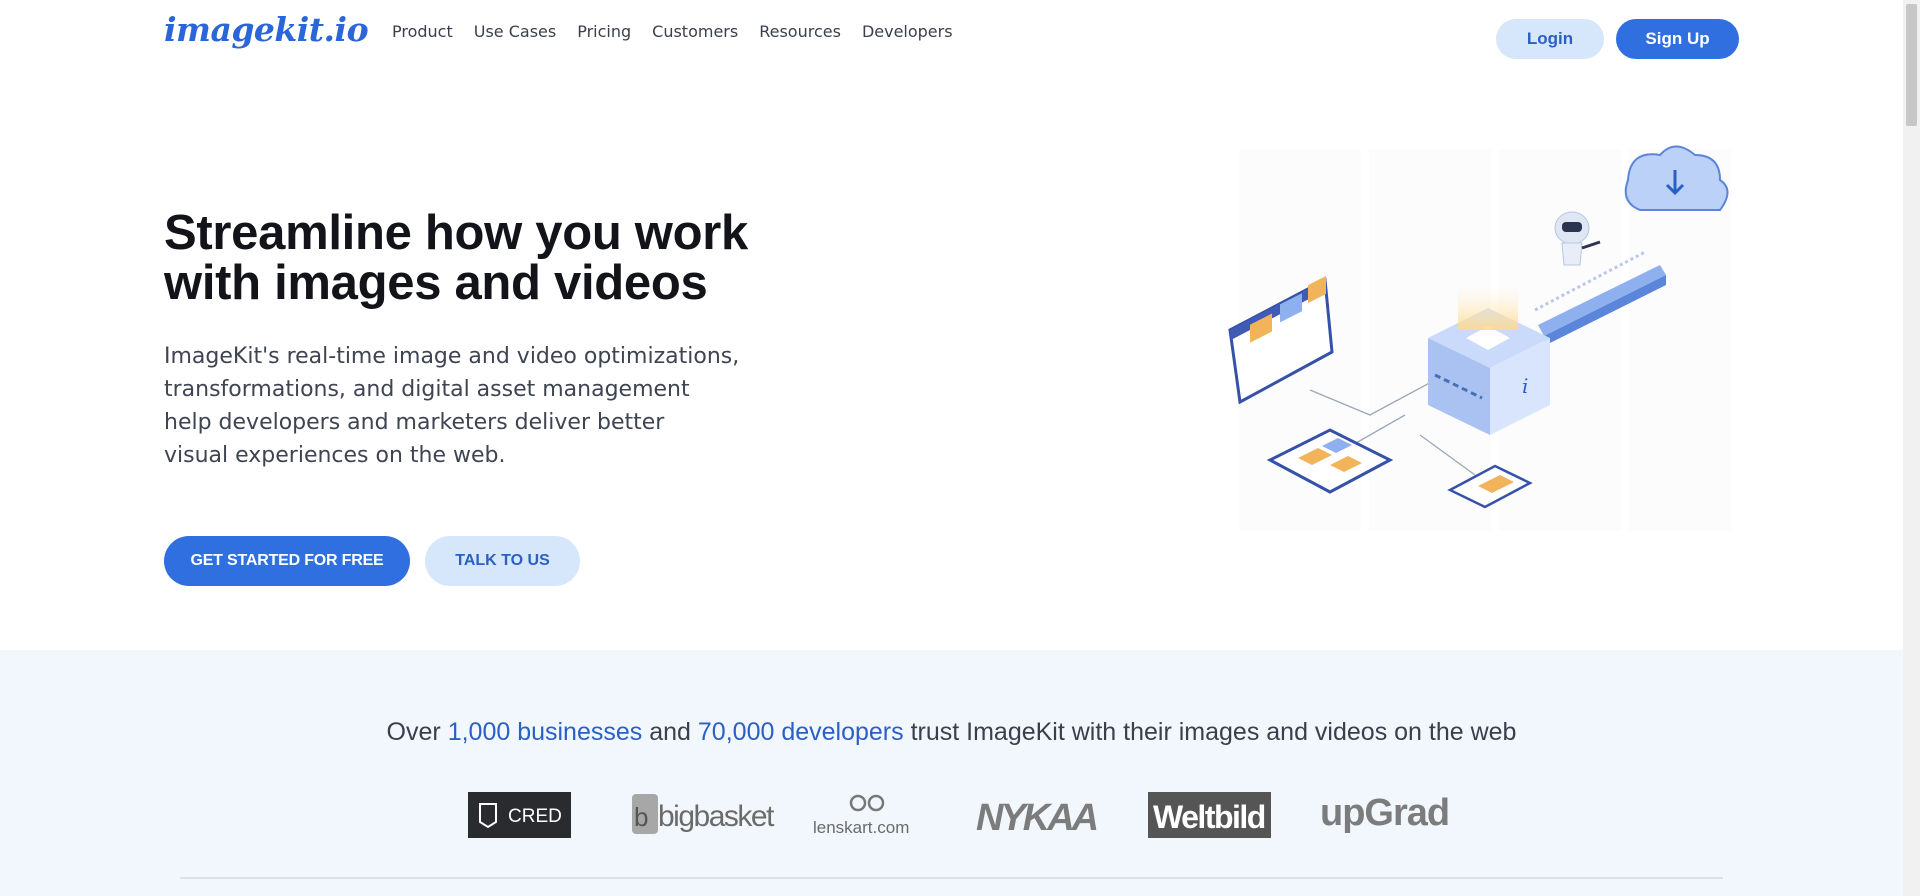 Image resolution: width=1920 pixels, height=896 pixels. I want to click on cred-logo: CRED, so click(519, 815).